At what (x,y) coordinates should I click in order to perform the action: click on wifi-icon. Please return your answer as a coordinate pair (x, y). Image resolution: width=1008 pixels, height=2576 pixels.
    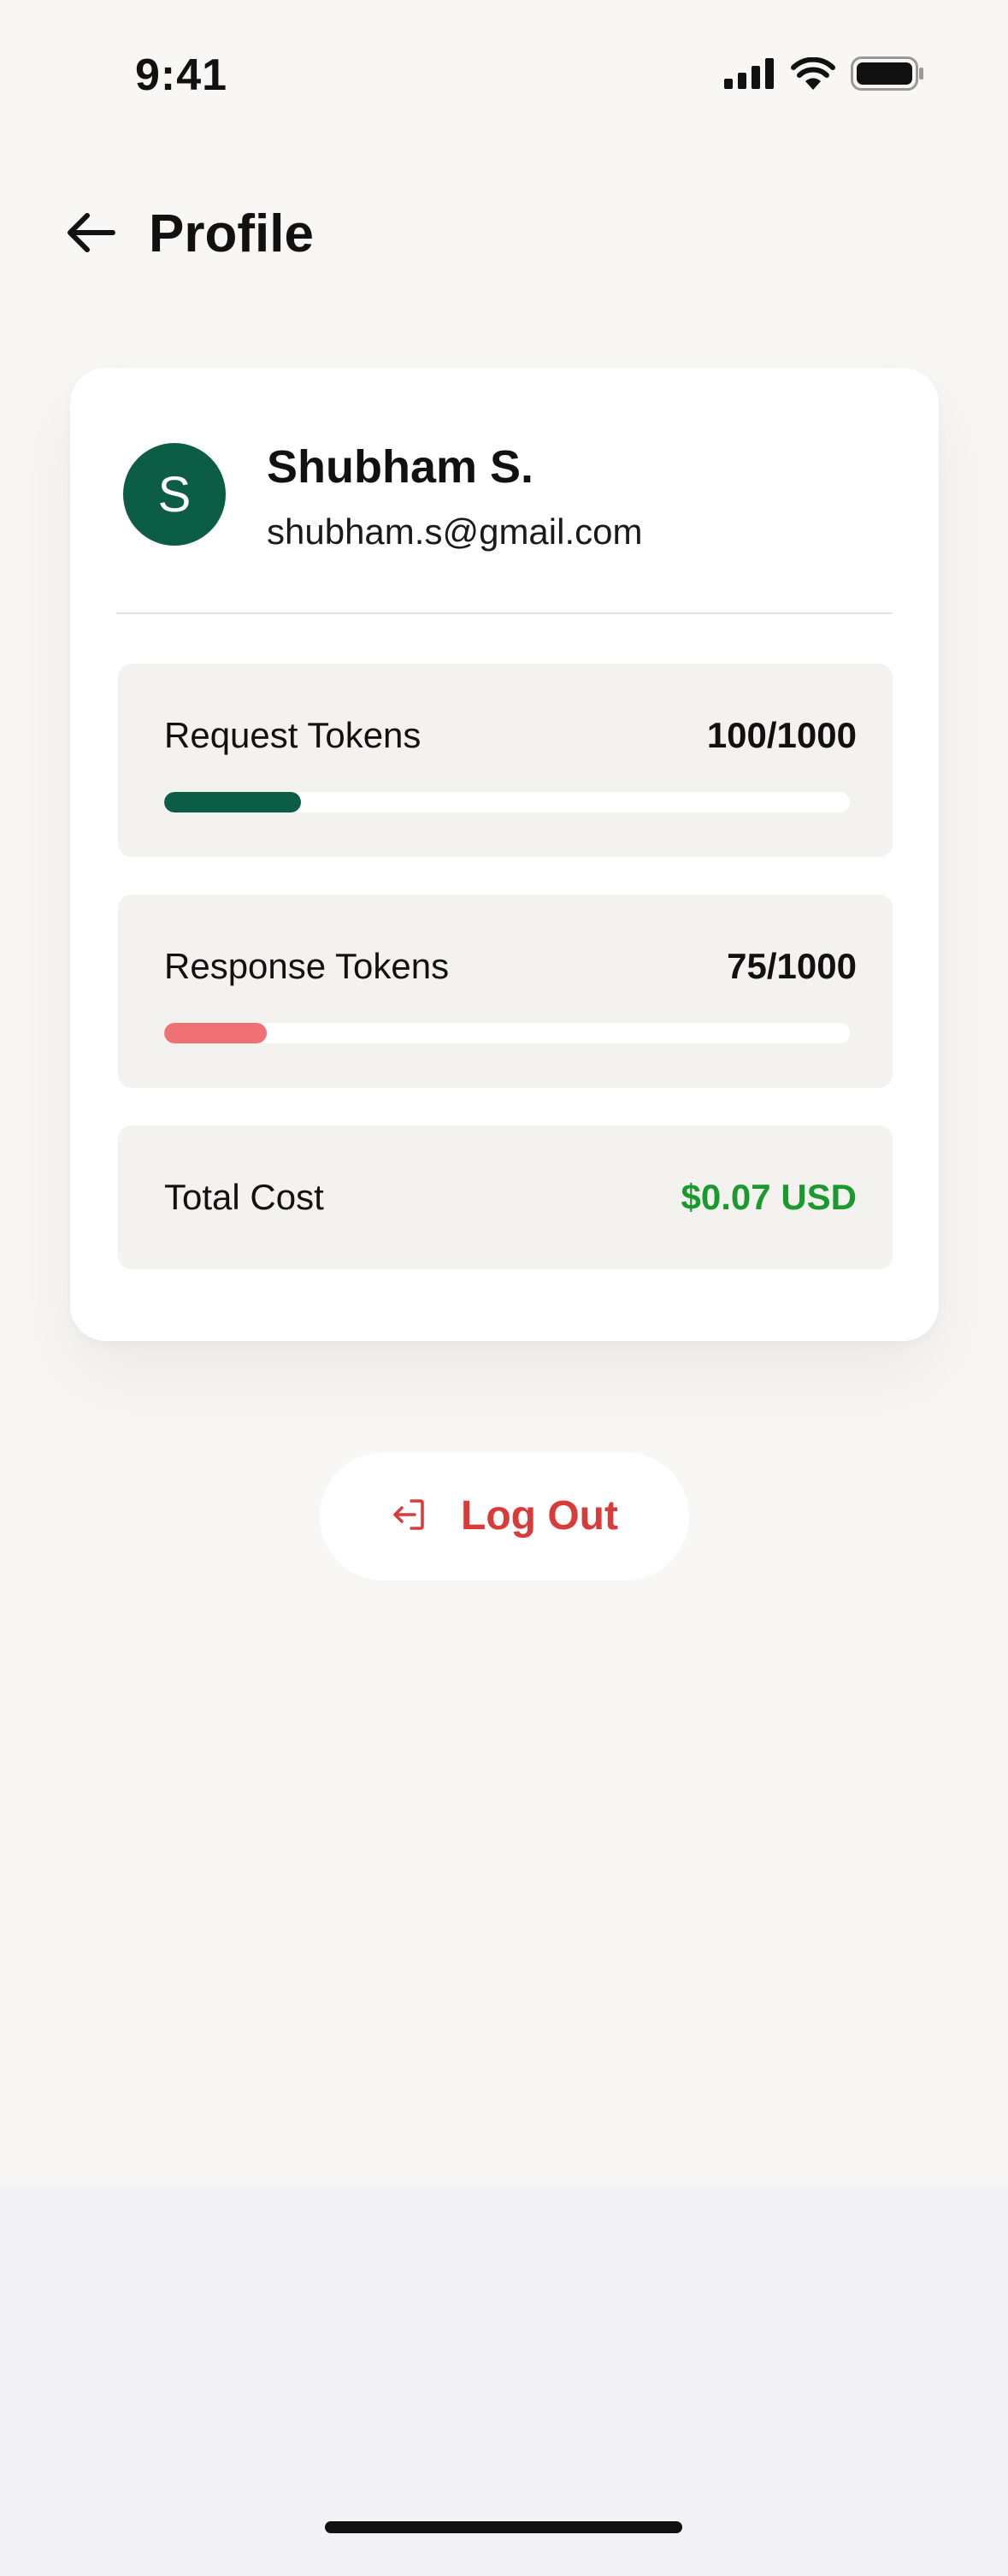
    Looking at the image, I should click on (813, 75).